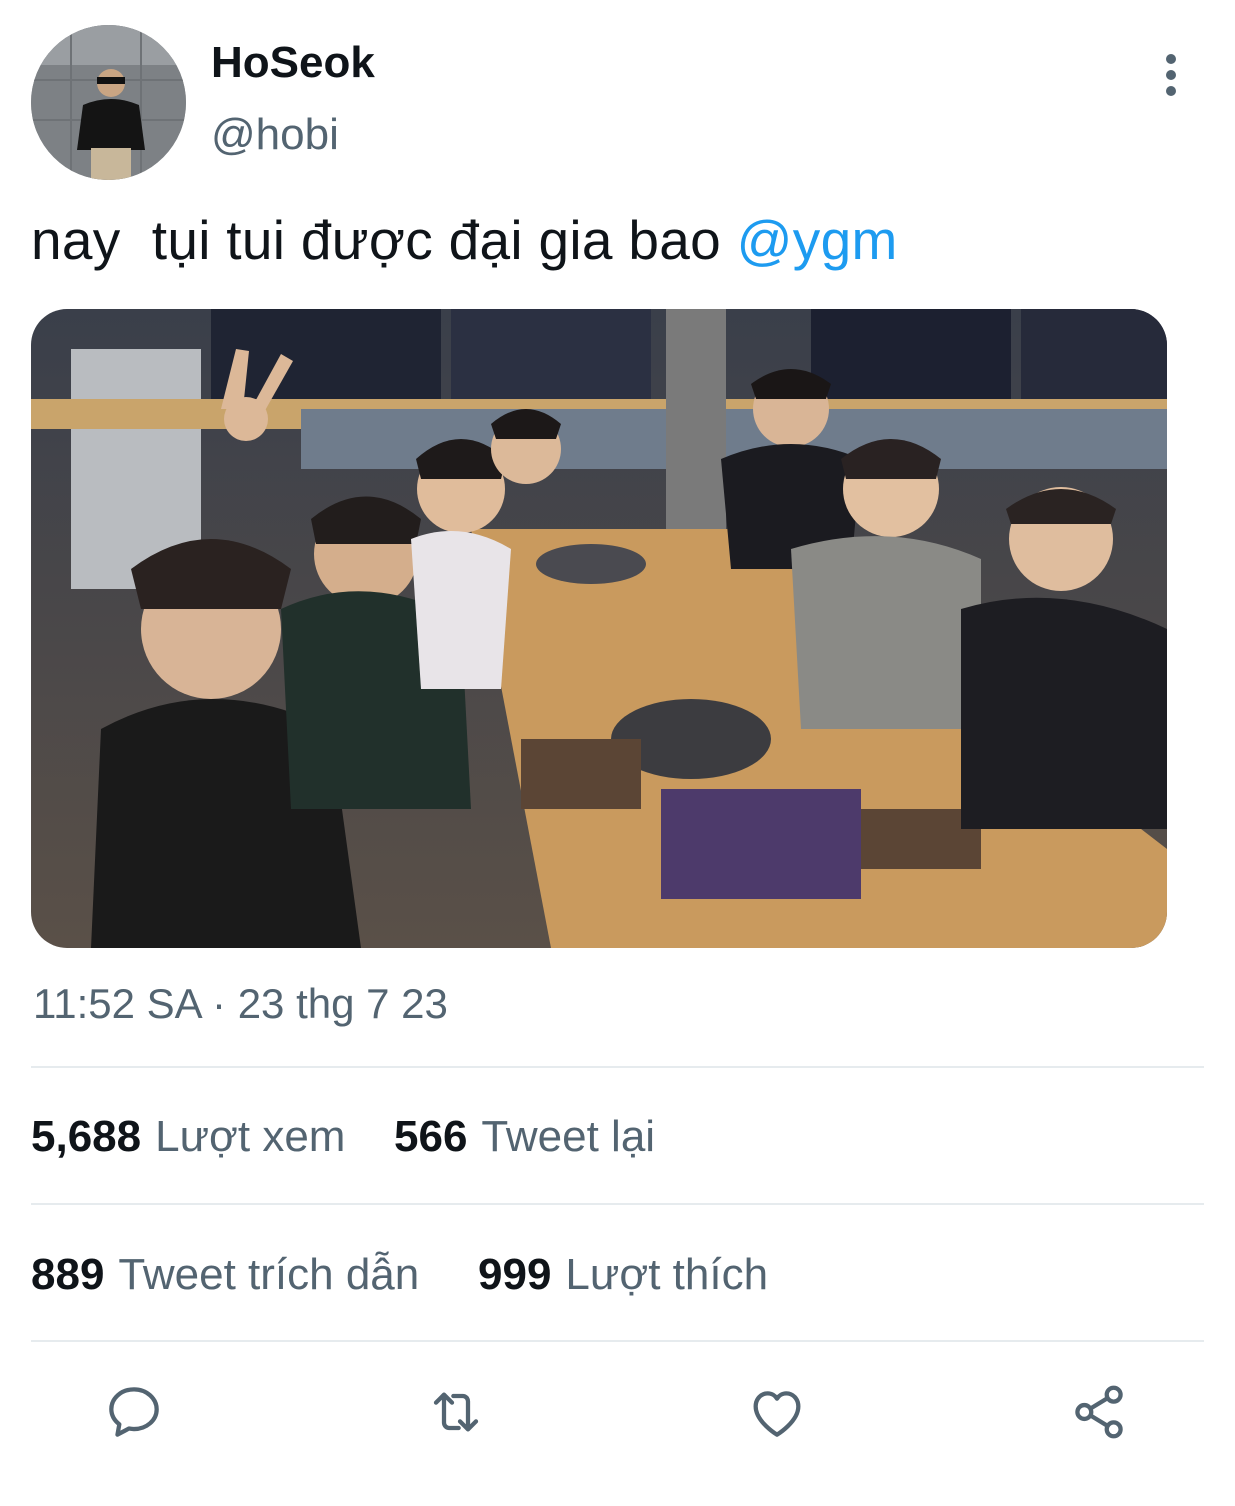 The width and height of the screenshot is (1235, 1506). I want to click on likes-stat: 999 Lượt thích, so click(623, 1275).